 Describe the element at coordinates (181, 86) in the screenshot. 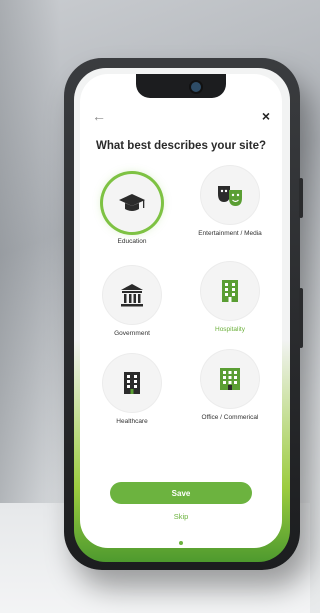

I see `phone-notch` at that location.